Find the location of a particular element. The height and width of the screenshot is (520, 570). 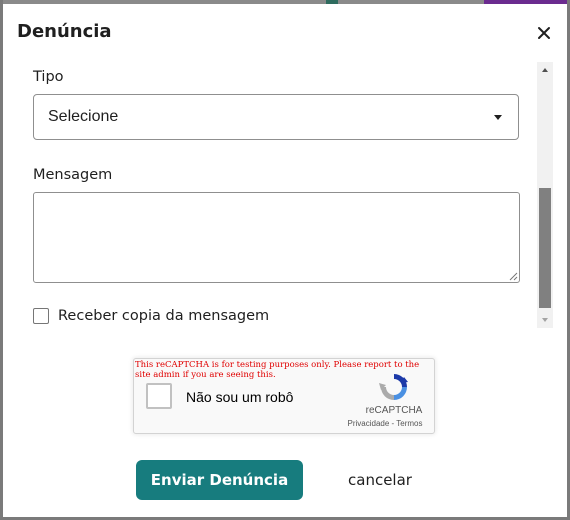

modal-title: Denúncia is located at coordinates (64, 31).